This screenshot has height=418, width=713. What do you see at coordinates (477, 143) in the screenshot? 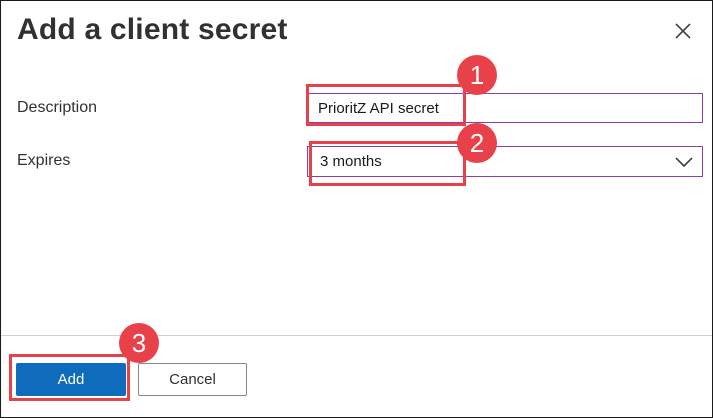
I see `callout-badge-2: 2` at bounding box center [477, 143].